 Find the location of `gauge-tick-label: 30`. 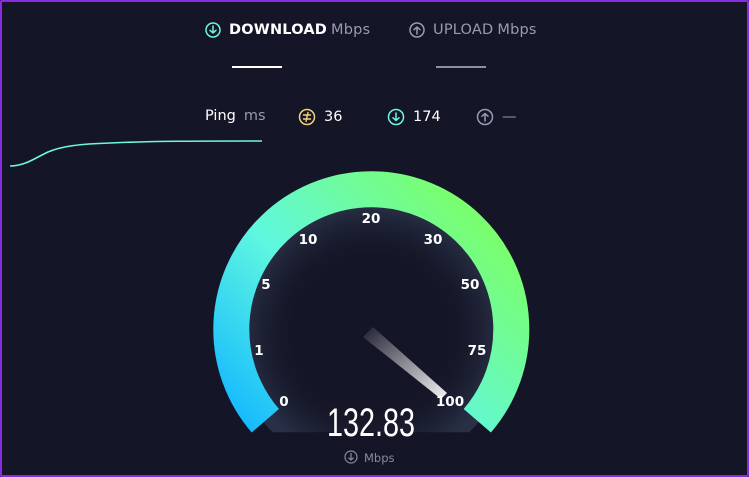

gauge-tick-label: 30 is located at coordinates (433, 240).